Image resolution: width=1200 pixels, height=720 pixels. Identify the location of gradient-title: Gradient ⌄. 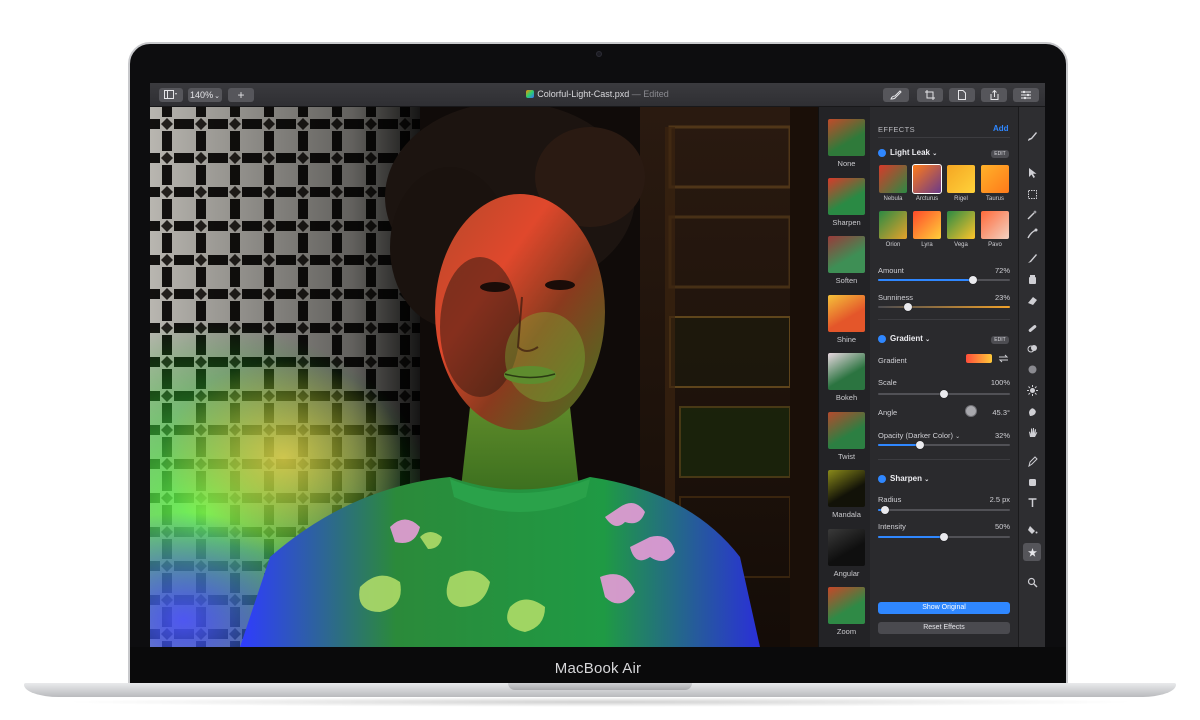
(910, 338).